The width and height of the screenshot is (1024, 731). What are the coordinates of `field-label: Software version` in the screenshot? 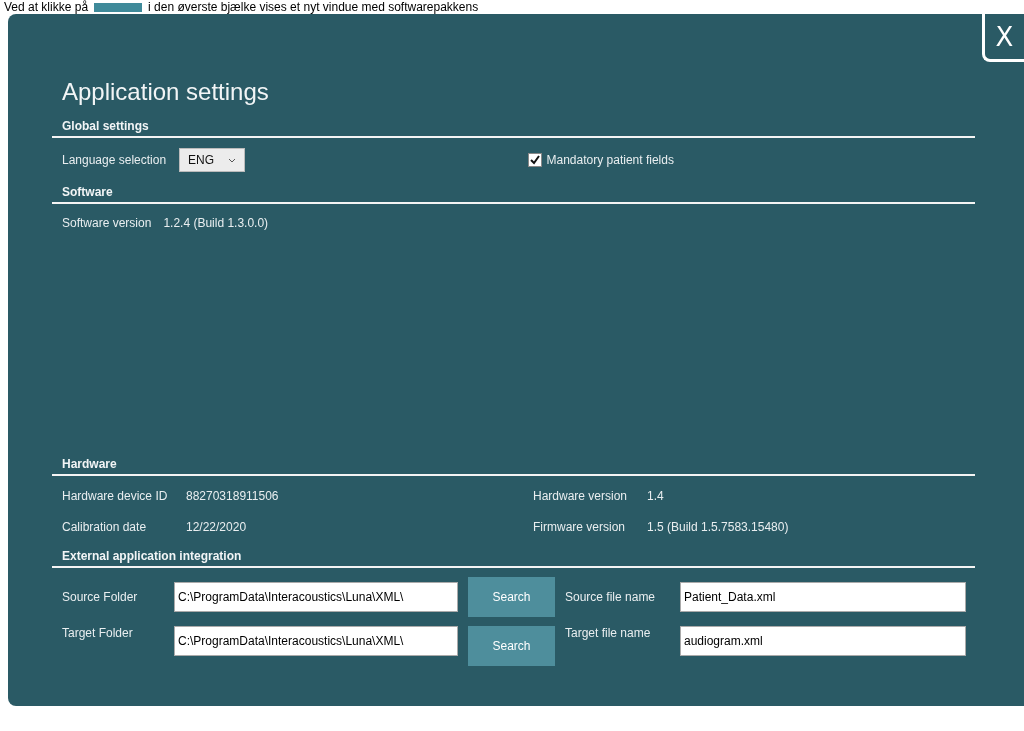 It's located at (107, 223).